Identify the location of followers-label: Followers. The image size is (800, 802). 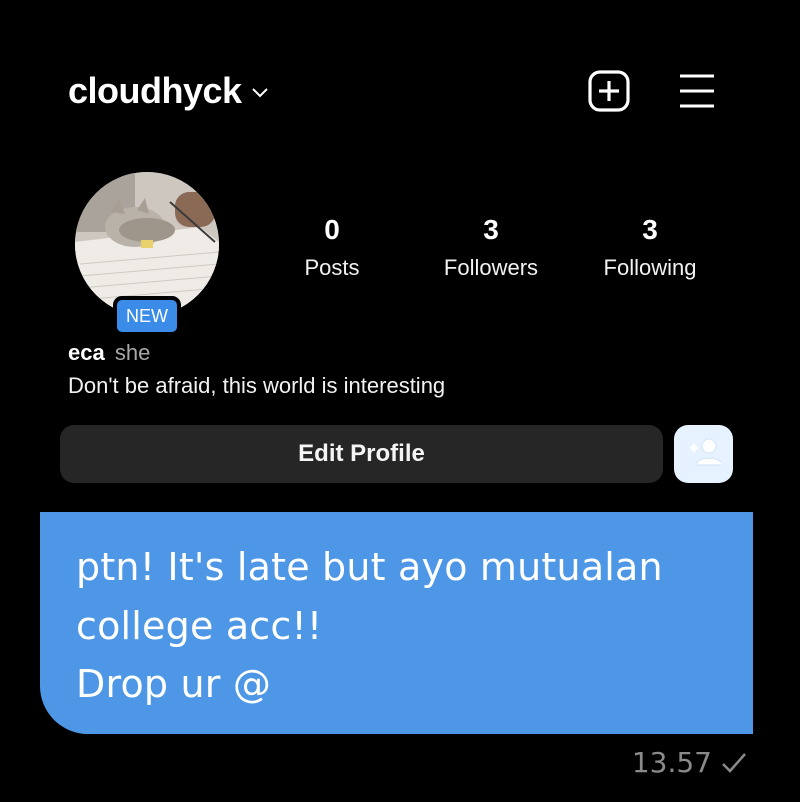
(491, 267).